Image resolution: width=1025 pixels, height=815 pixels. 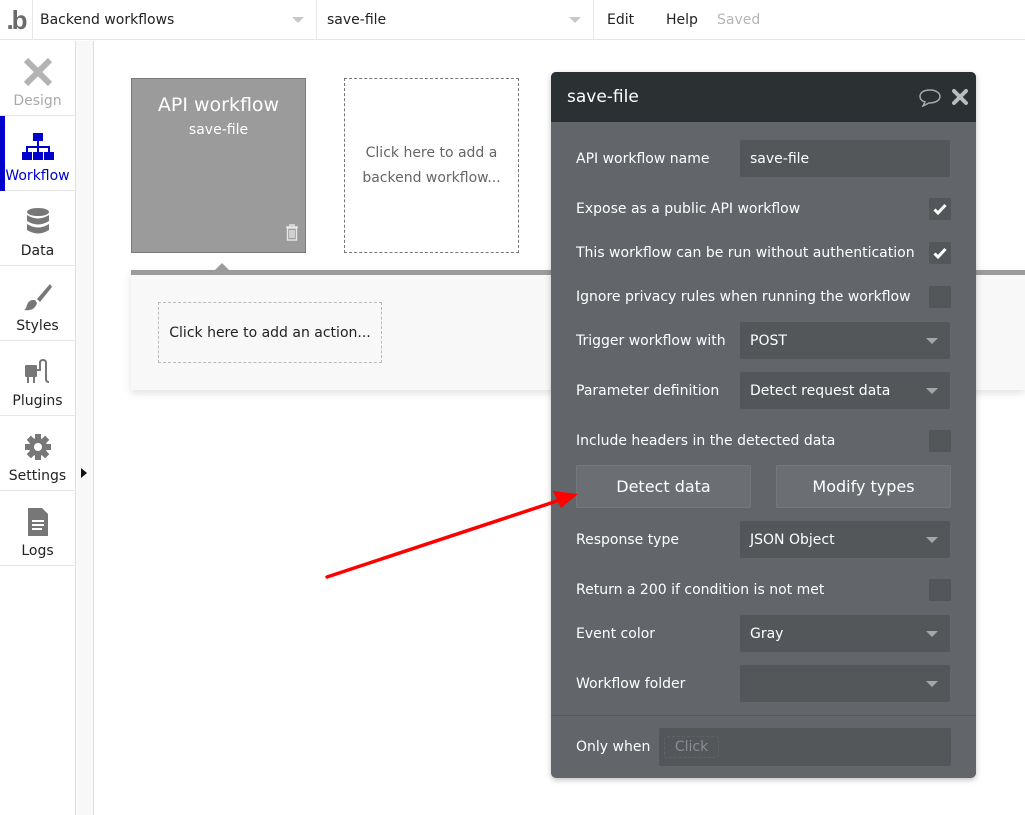 I want to click on return200-row: Return a 200 if condition is not met, so click(x=763, y=590).